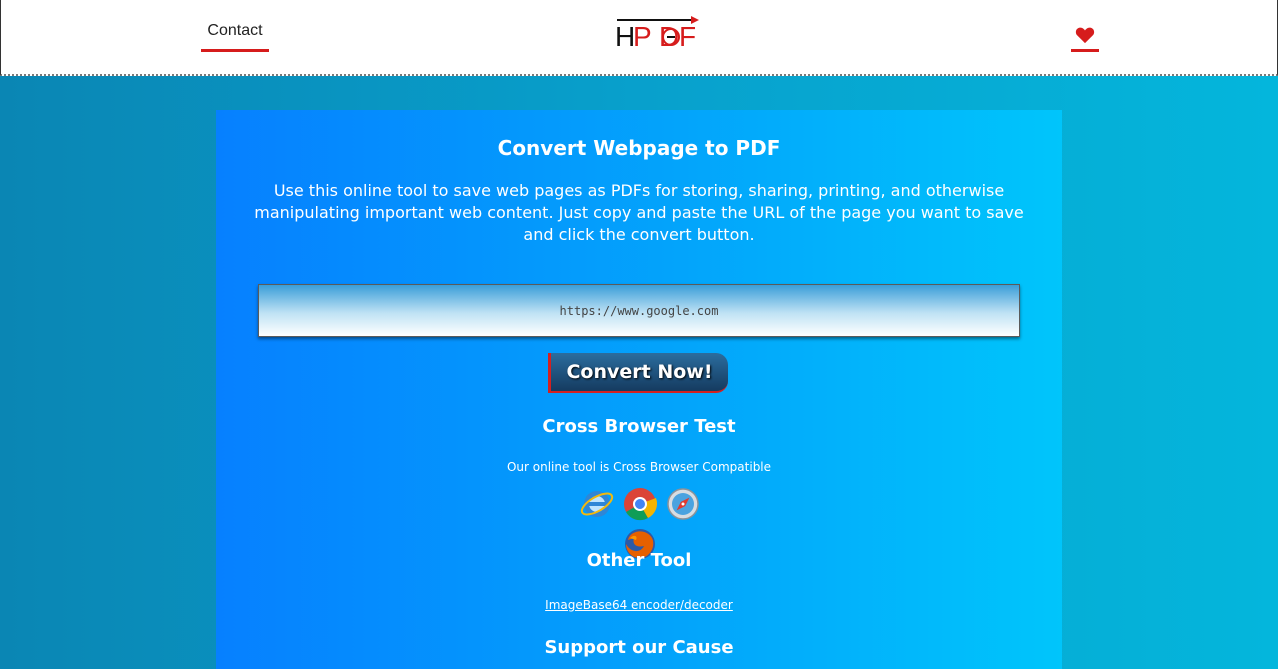  I want to click on other-tool-heading: Other Tool, so click(639, 560).